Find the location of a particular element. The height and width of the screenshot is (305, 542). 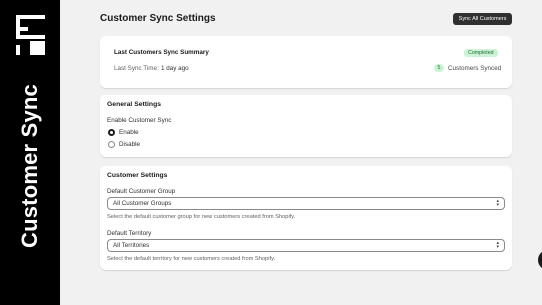

enable-radio-label: Enable is located at coordinates (129, 132).